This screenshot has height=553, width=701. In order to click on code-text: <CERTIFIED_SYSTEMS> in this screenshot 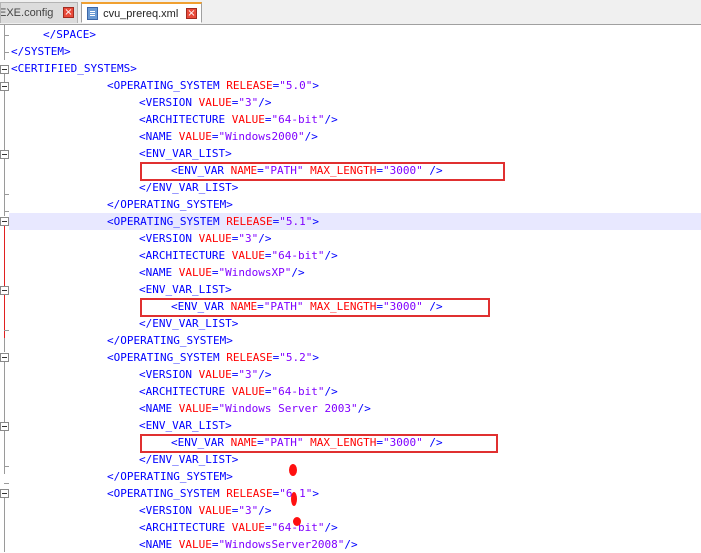, I will do `click(74, 68)`.